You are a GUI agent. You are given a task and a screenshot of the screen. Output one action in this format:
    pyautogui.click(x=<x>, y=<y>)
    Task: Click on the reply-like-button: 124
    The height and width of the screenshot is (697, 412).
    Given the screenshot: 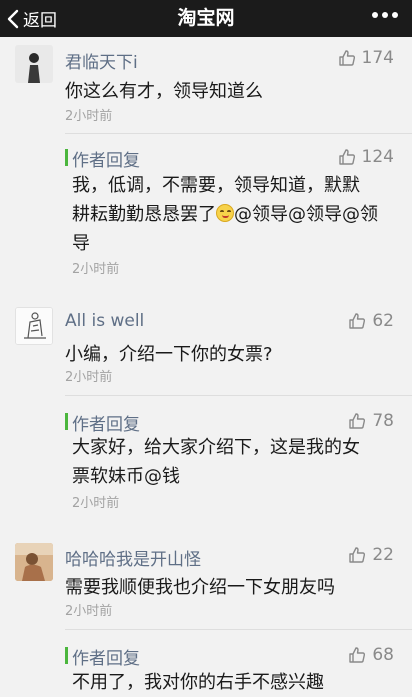 What is the action you would take?
    pyautogui.click(x=366, y=157)
    